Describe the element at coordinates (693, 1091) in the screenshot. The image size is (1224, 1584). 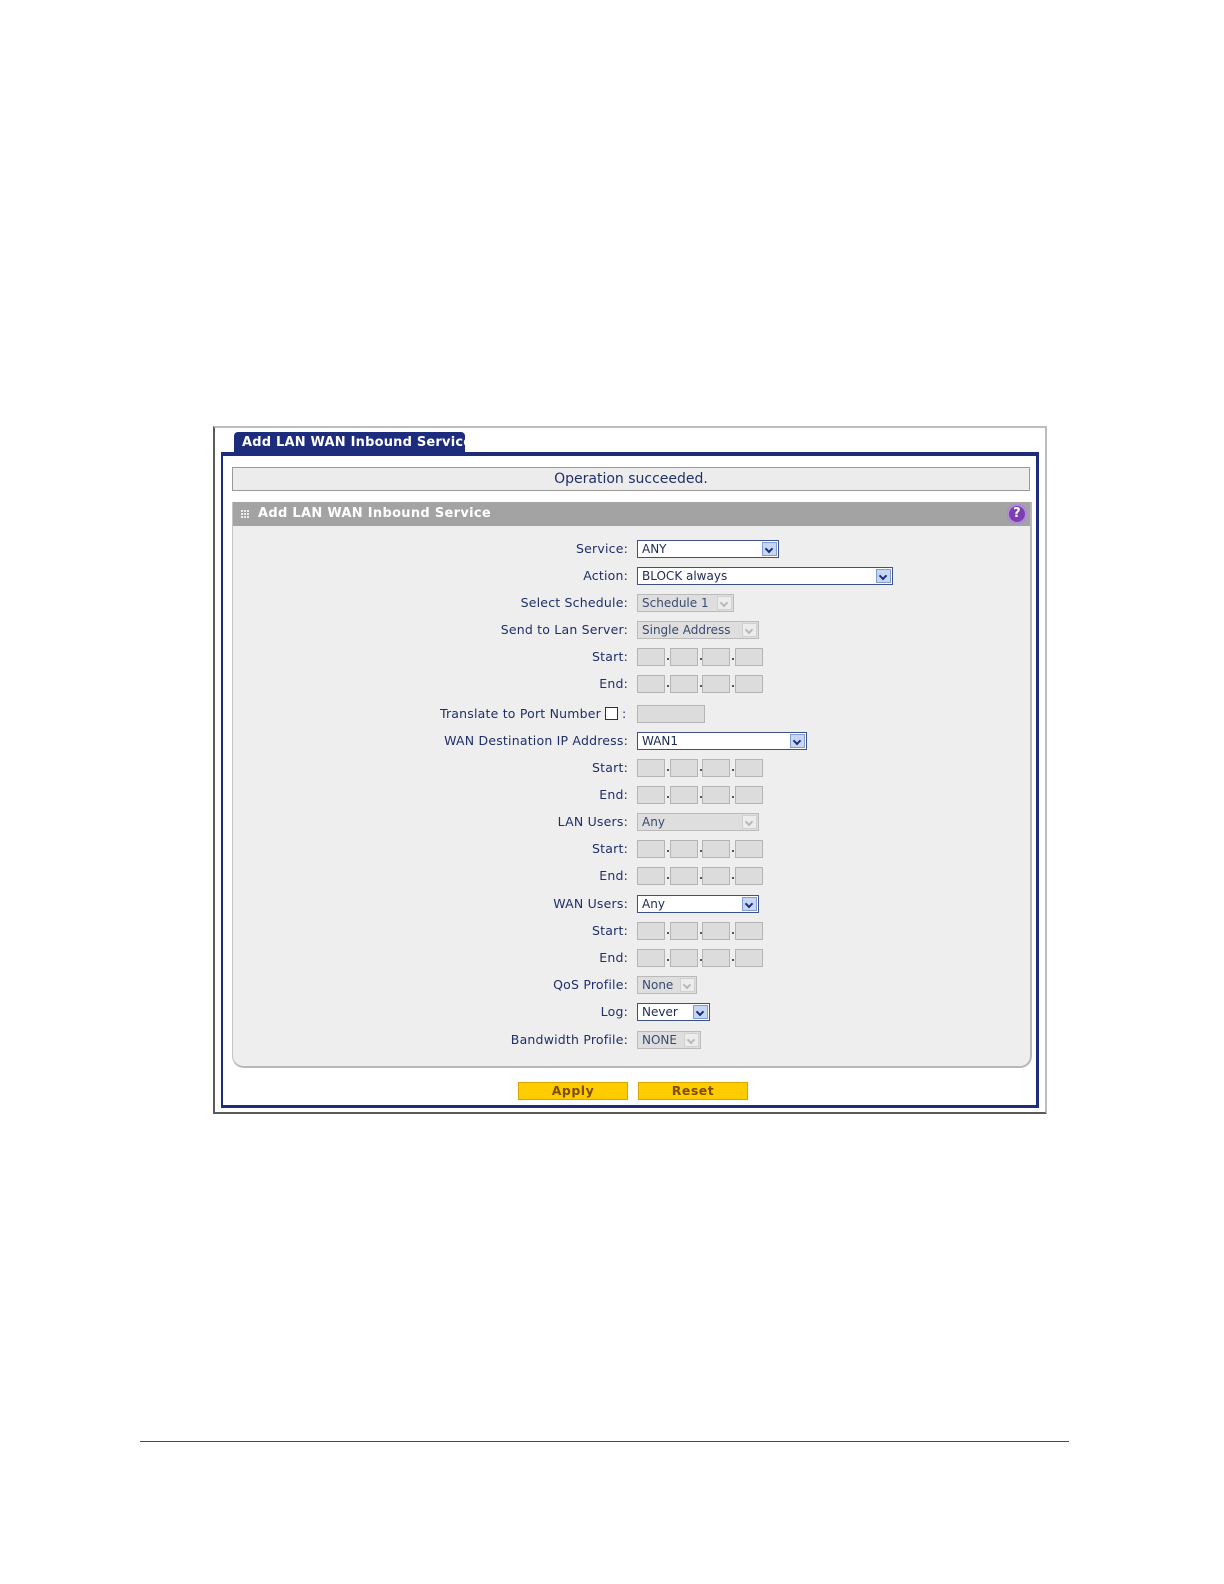
I see `reset-button: Reset` at that location.